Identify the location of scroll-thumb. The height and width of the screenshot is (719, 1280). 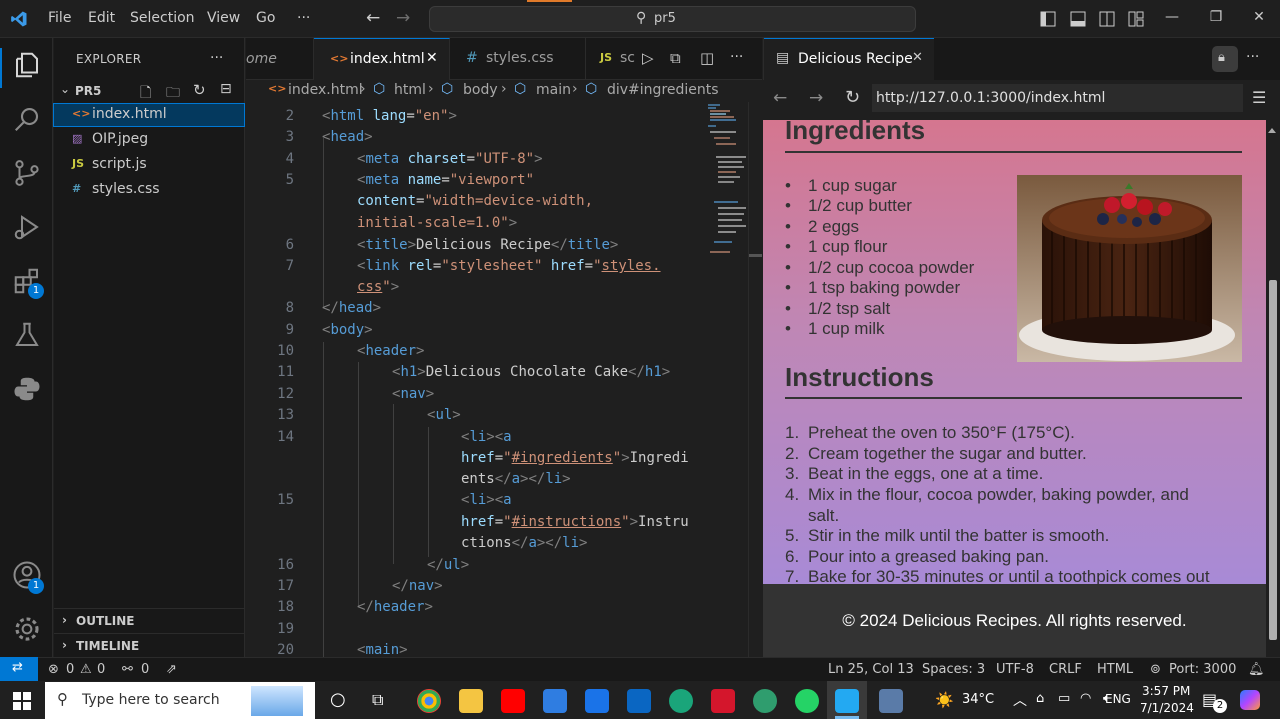
(1273, 460).